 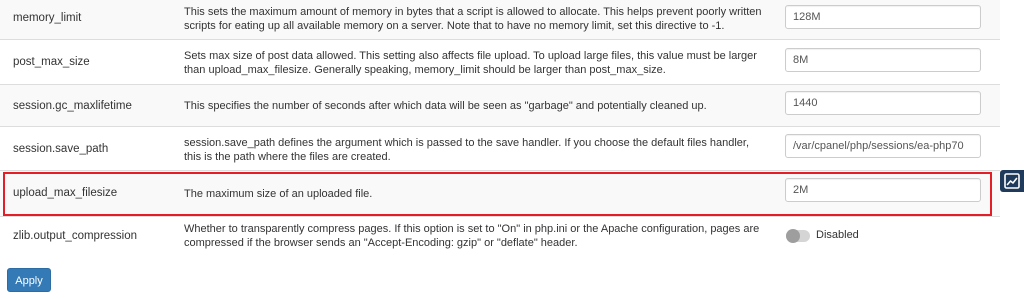 What do you see at coordinates (883, 190) in the screenshot?
I see `upload-max-filesize-input: 2M` at bounding box center [883, 190].